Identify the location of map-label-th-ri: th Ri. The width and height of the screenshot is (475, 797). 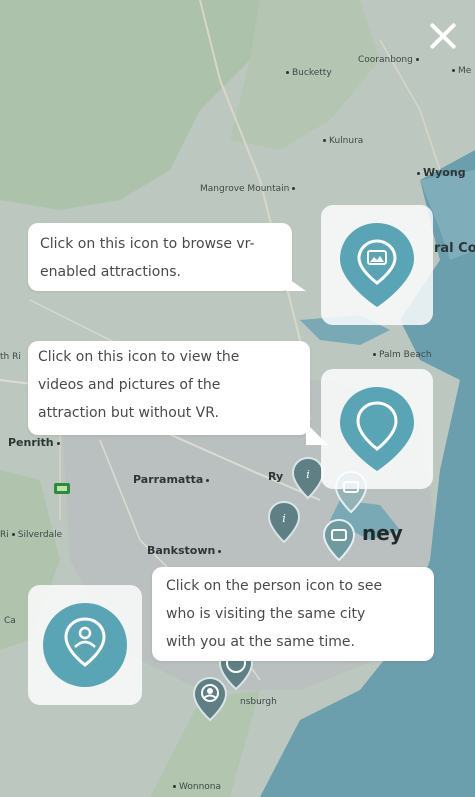
(10, 357).